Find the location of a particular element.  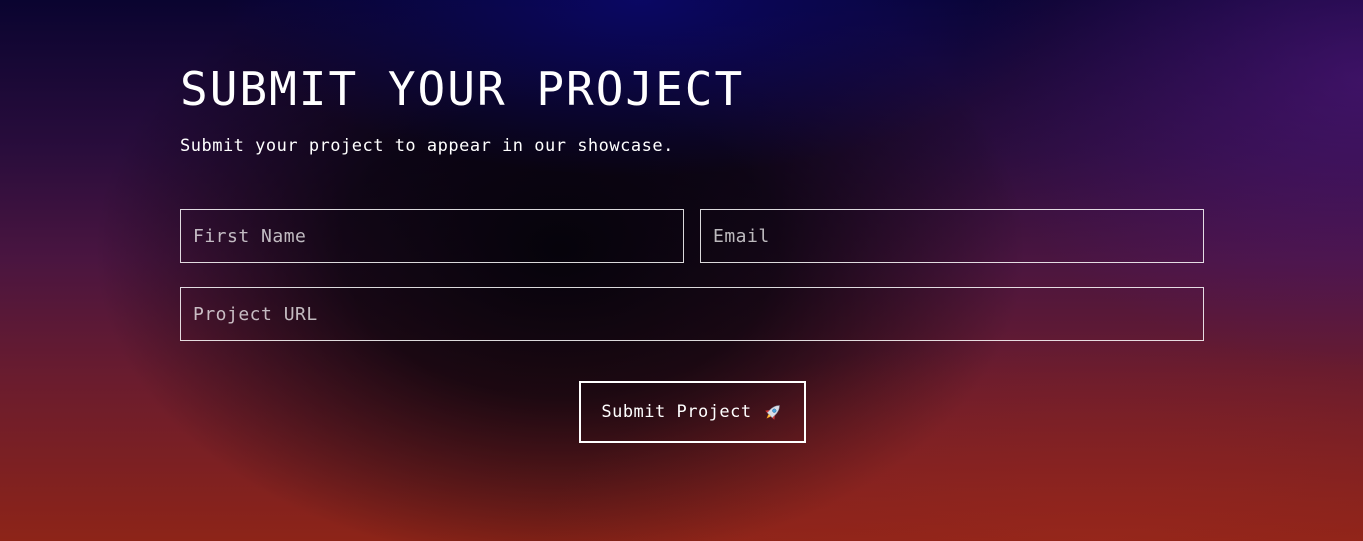

first-name-input is located at coordinates (432, 236).